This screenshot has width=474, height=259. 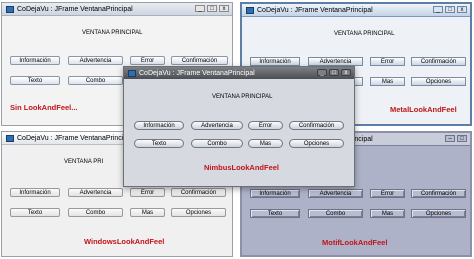 What do you see at coordinates (423, 109) in the screenshot?
I see `caption-metal-laf: MetalLookAndFeel` at bounding box center [423, 109].